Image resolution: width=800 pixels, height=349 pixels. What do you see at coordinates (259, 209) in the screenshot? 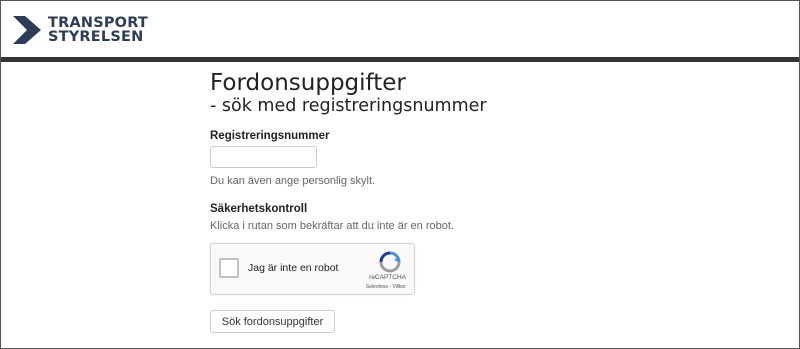
I see `security-check-label: Säkerhetskontroll` at bounding box center [259, 209].